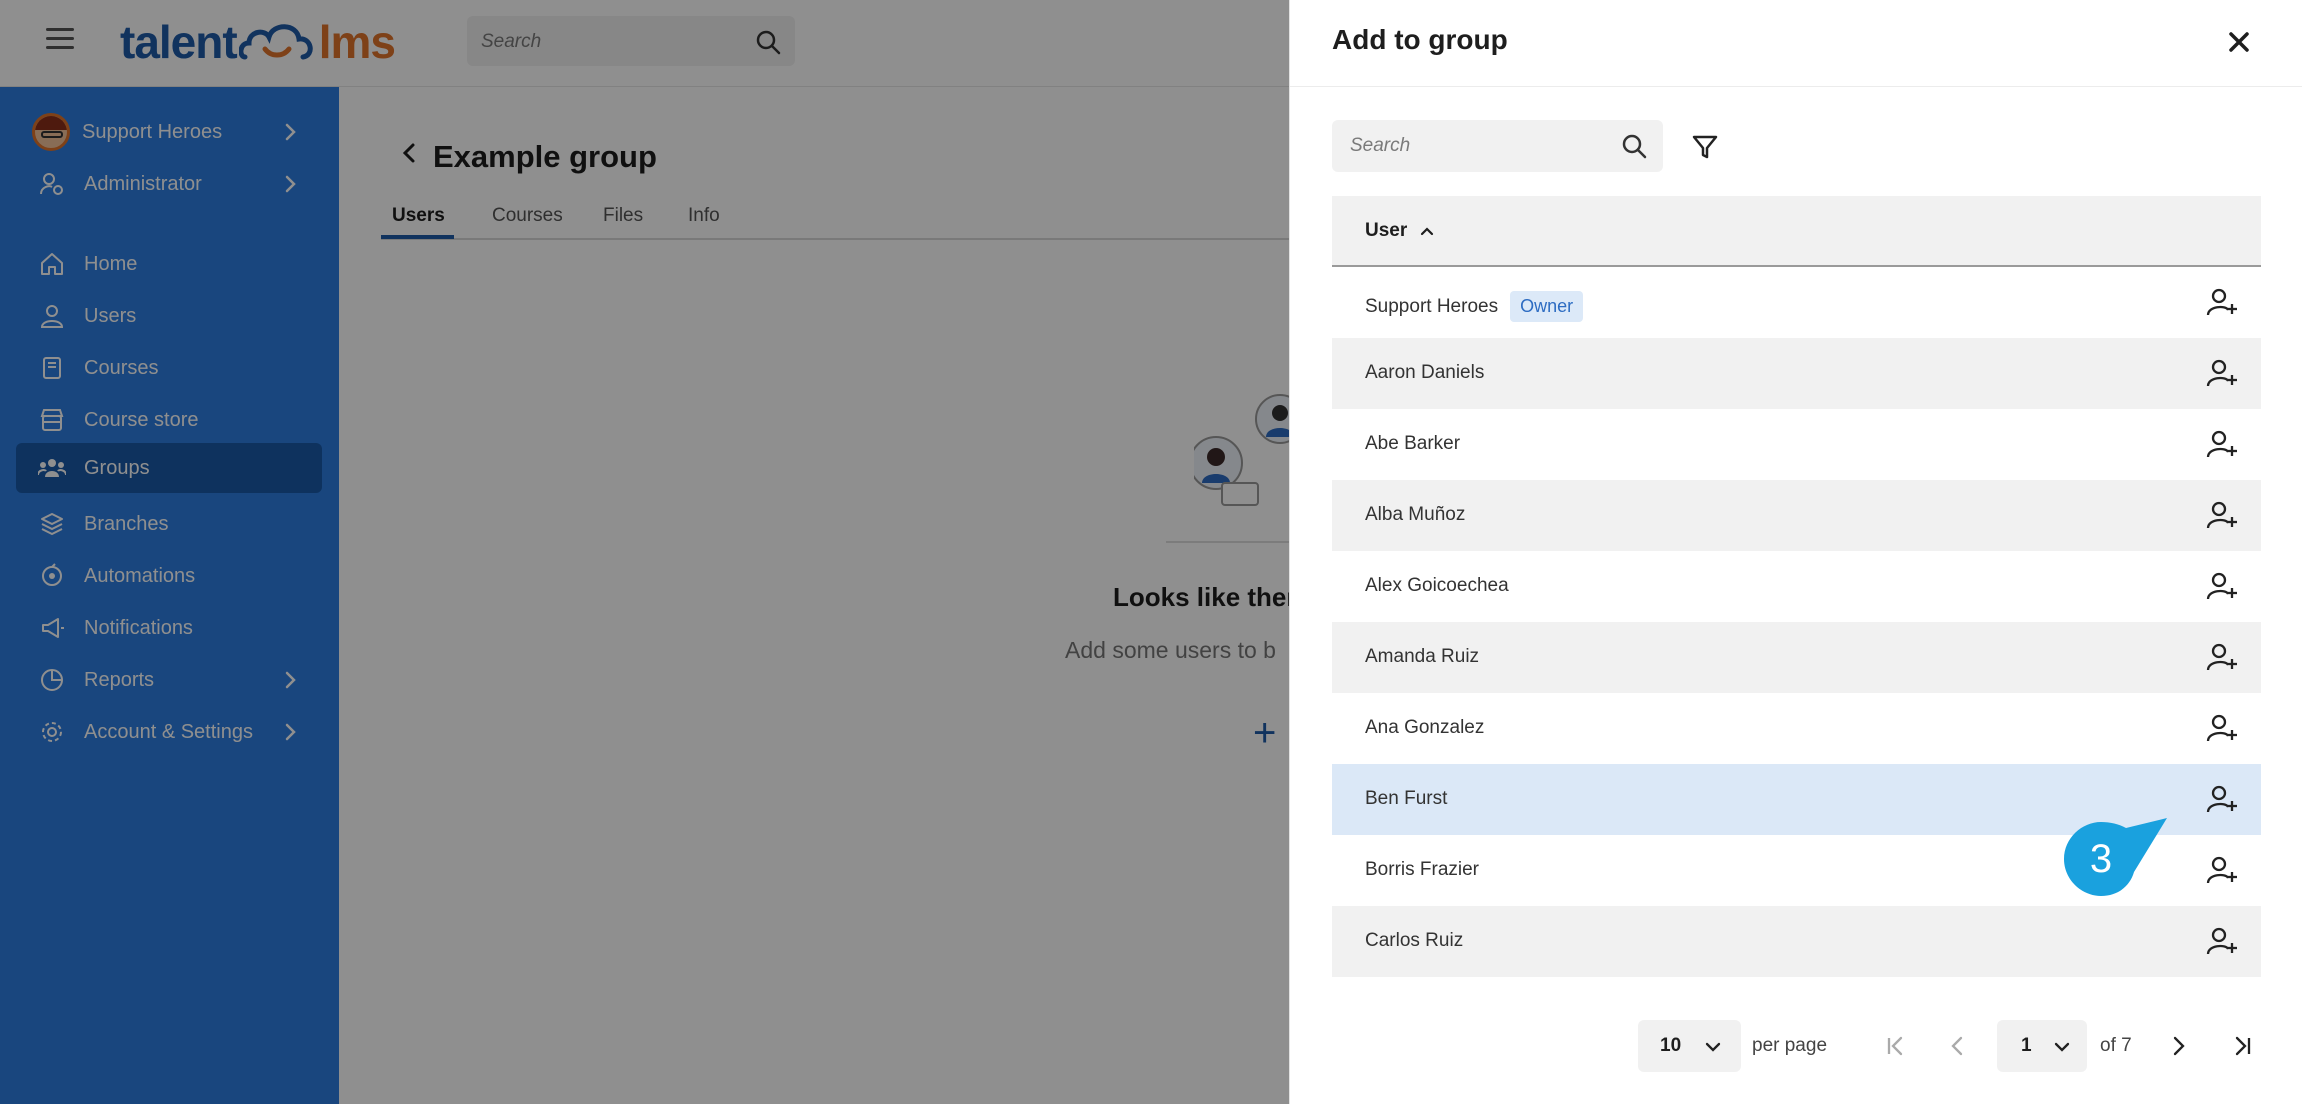  I want to click on drawer-header-divider, so click(1796, 86).